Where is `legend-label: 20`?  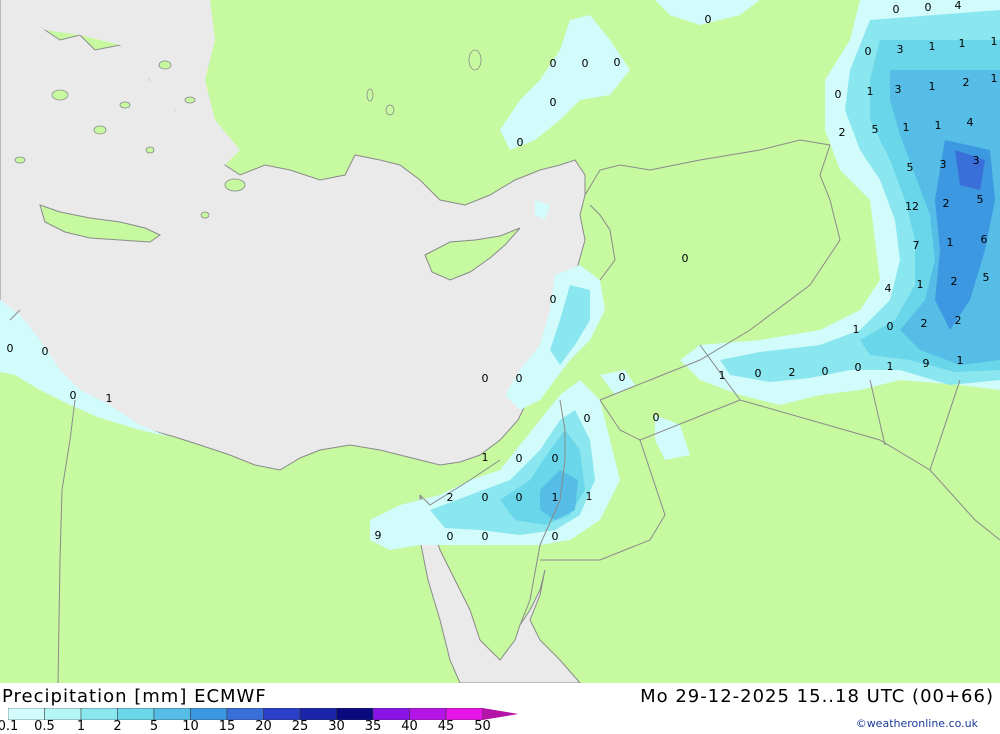
legend-label: 20 is located at coordinates (263, 726).